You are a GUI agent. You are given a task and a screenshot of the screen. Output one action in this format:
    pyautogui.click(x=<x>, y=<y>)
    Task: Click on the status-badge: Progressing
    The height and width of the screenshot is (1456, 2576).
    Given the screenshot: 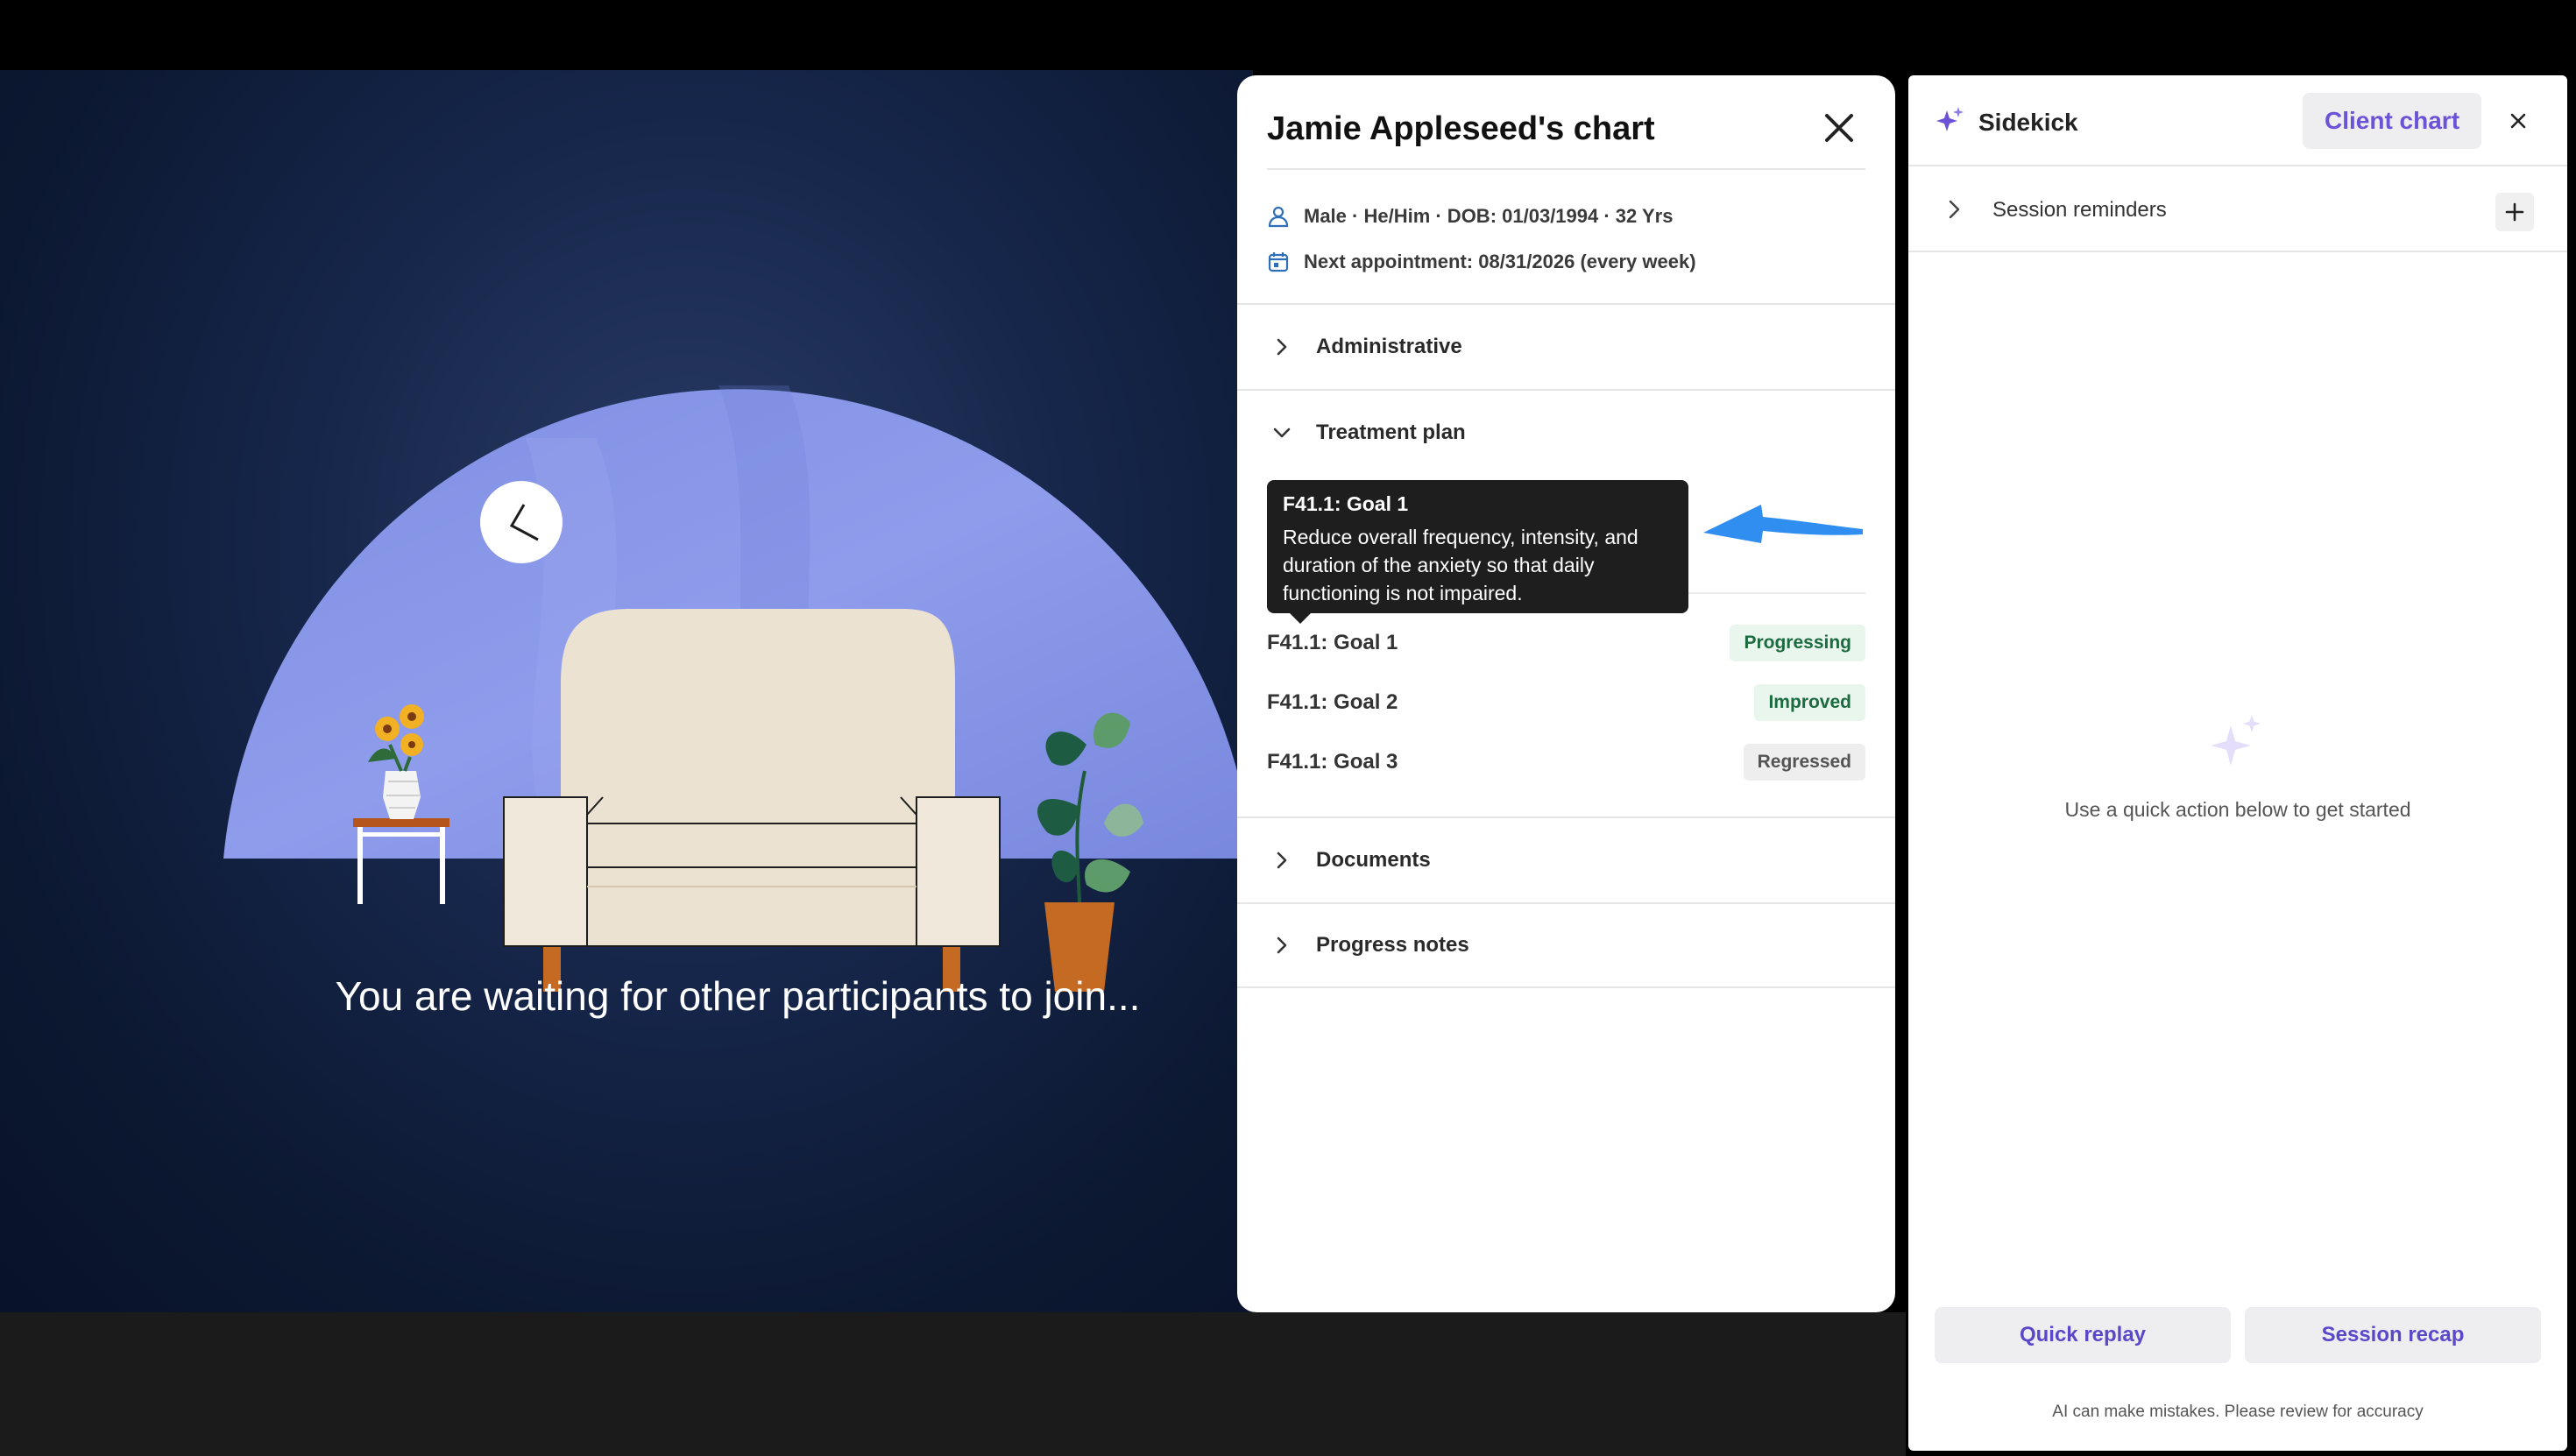 What is the action you would take?
    pyautogui.click(x=1797, y=643)
    